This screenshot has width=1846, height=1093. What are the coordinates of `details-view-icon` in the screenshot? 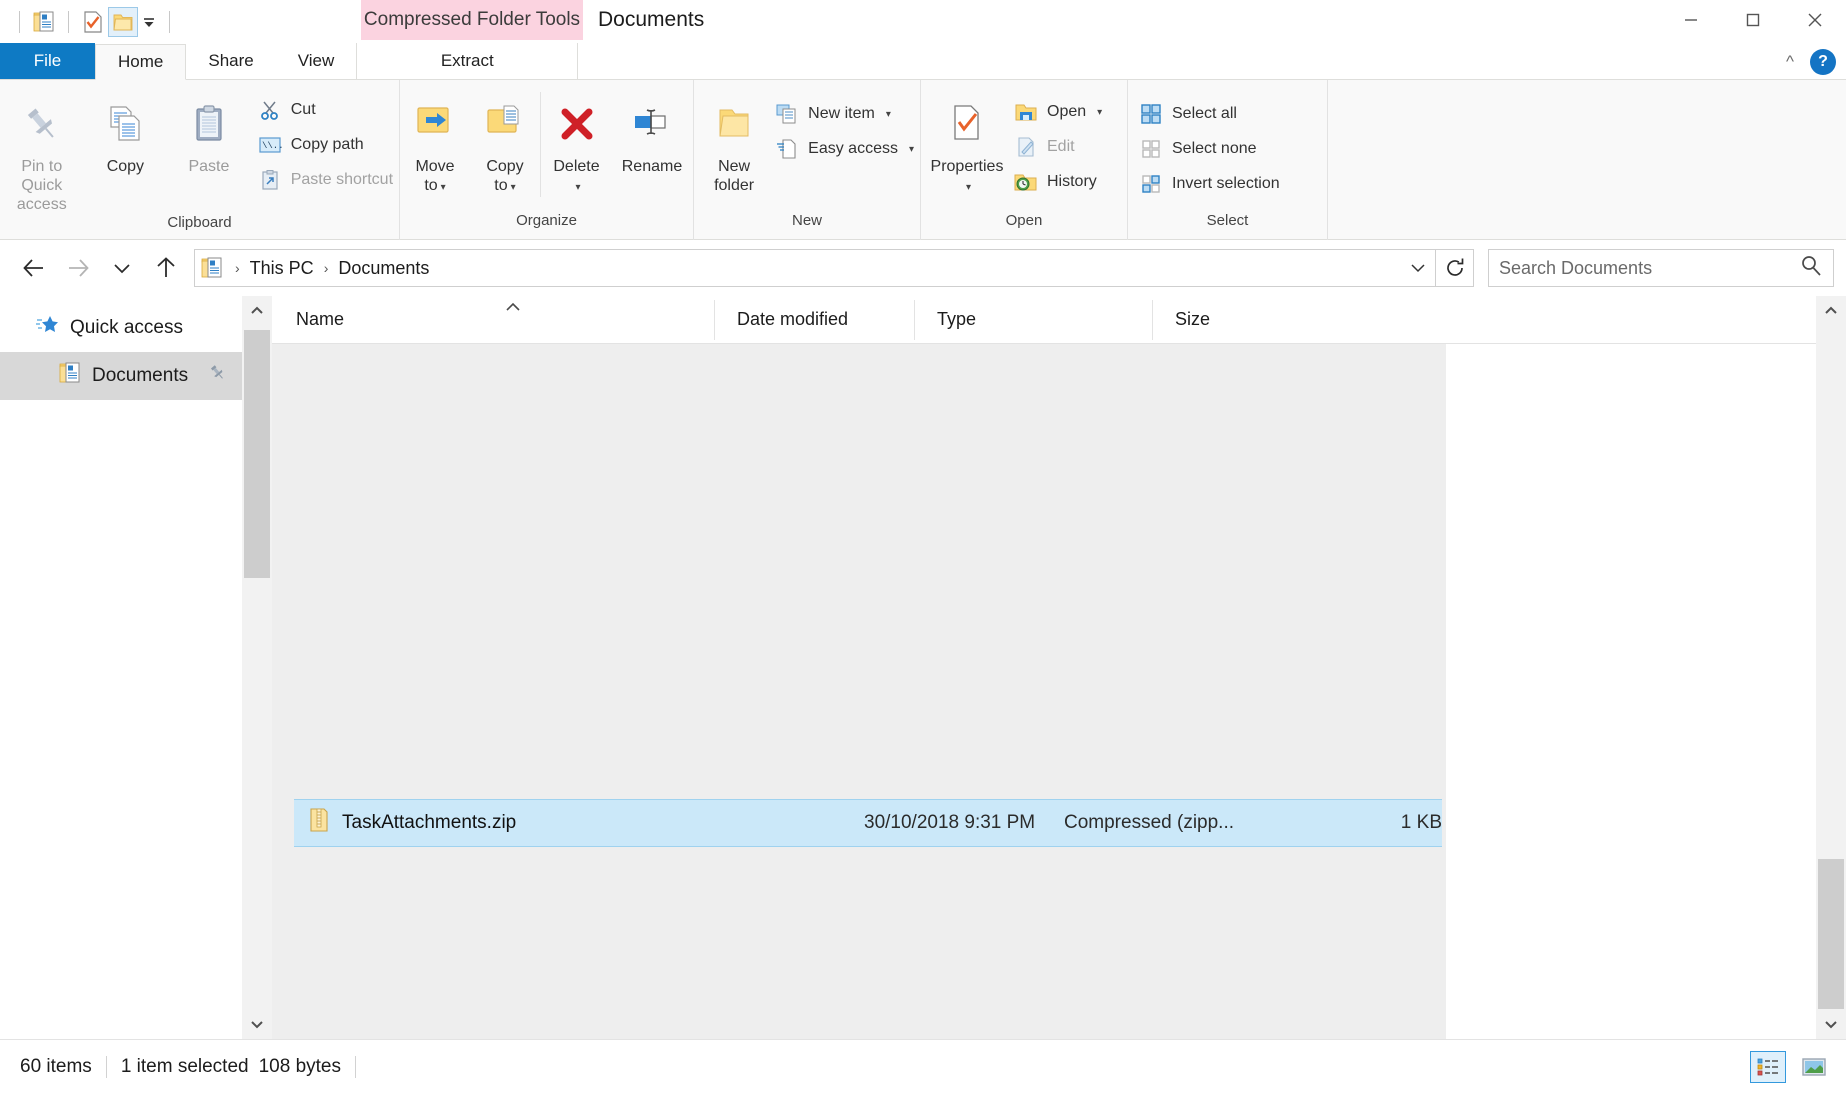 It's located at (1767, 1066).